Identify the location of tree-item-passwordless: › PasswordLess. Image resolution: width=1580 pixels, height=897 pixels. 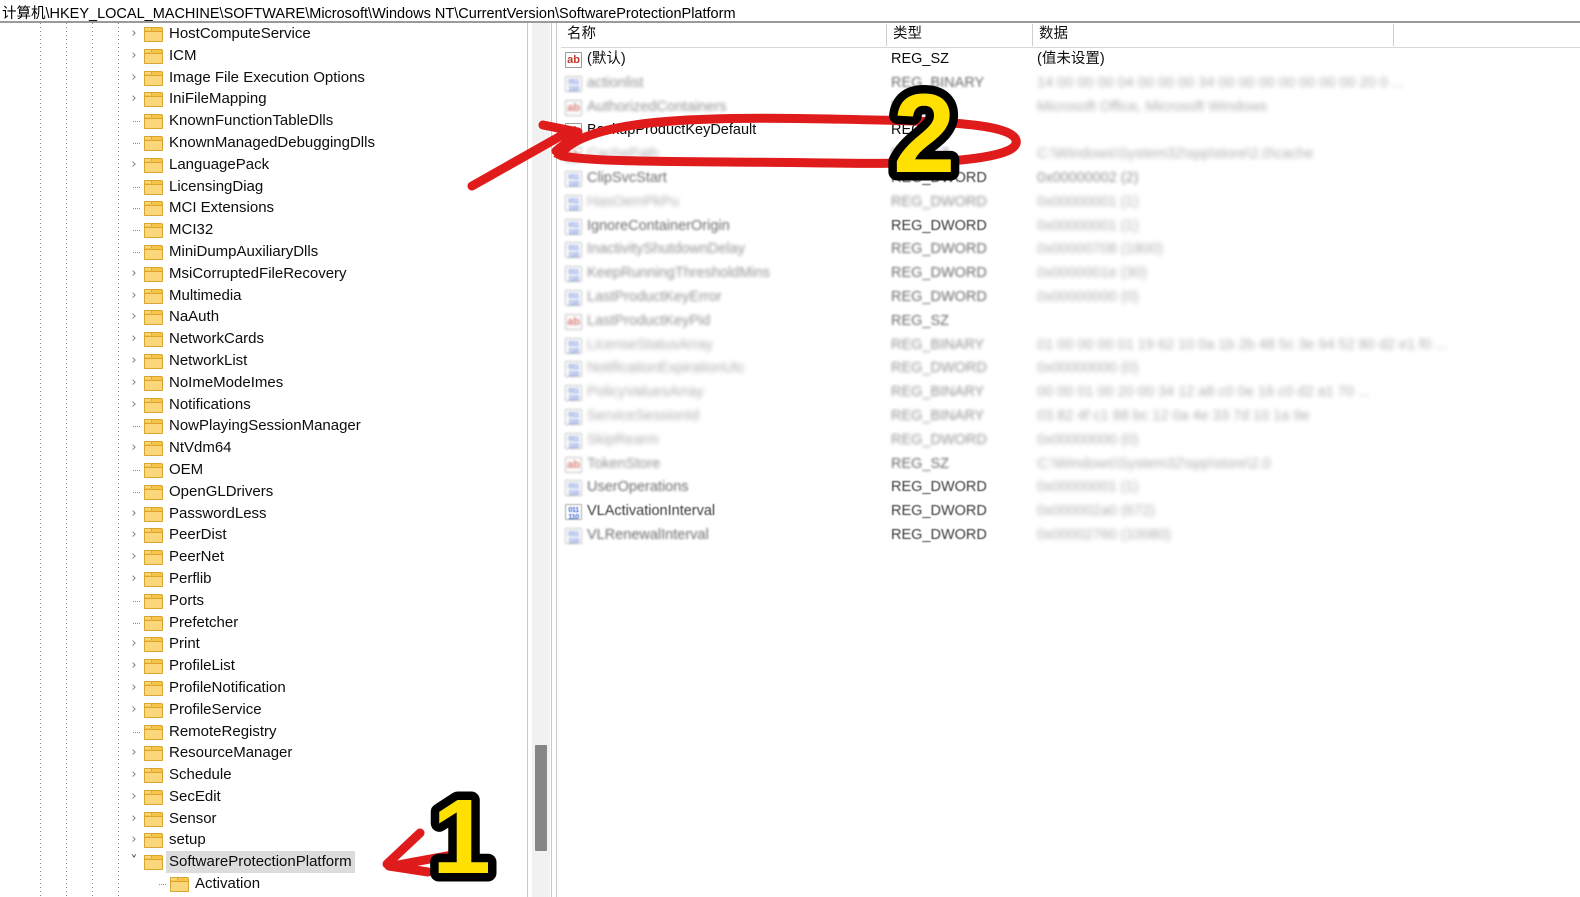
(263, 514).